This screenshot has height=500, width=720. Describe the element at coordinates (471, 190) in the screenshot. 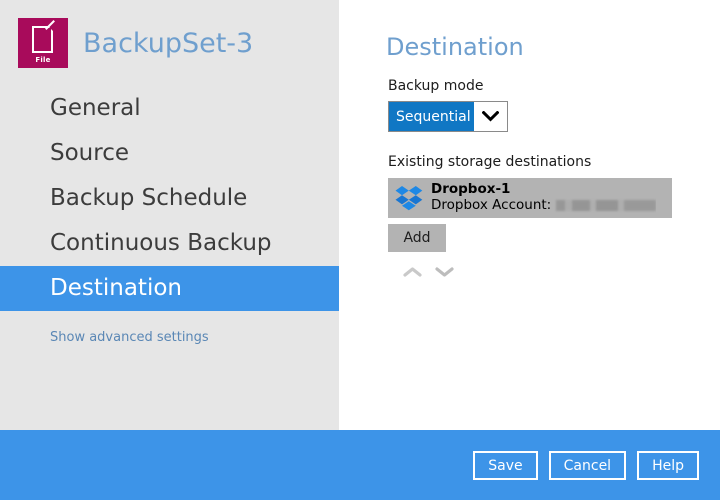

I see `destination-name: Dropbox-1` at that location.